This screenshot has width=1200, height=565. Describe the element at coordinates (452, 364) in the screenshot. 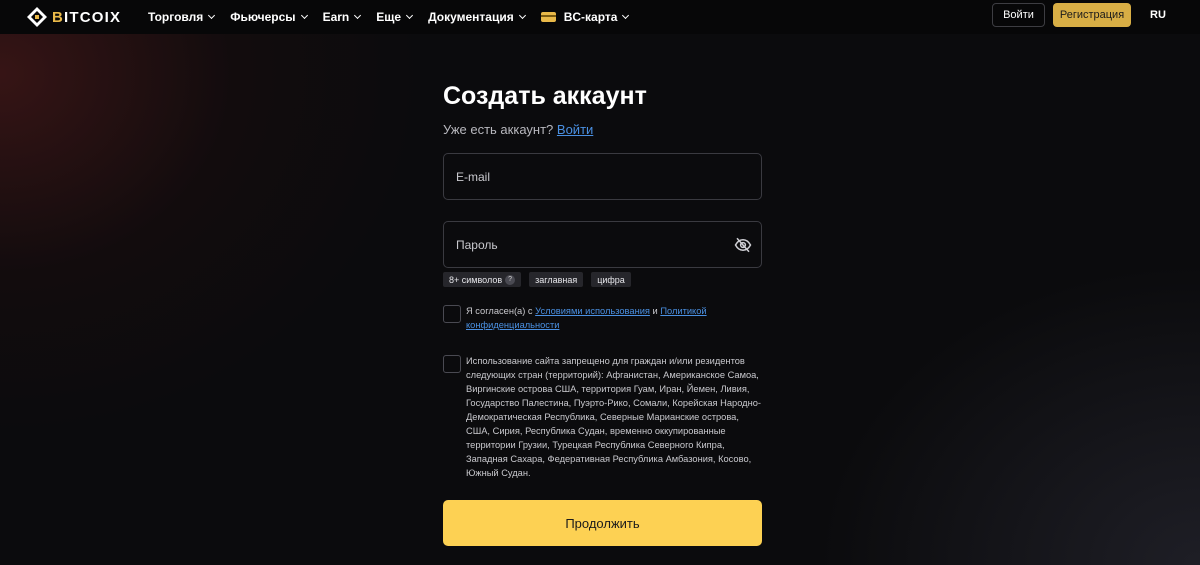

I see `restriction-checkbox` at that location.